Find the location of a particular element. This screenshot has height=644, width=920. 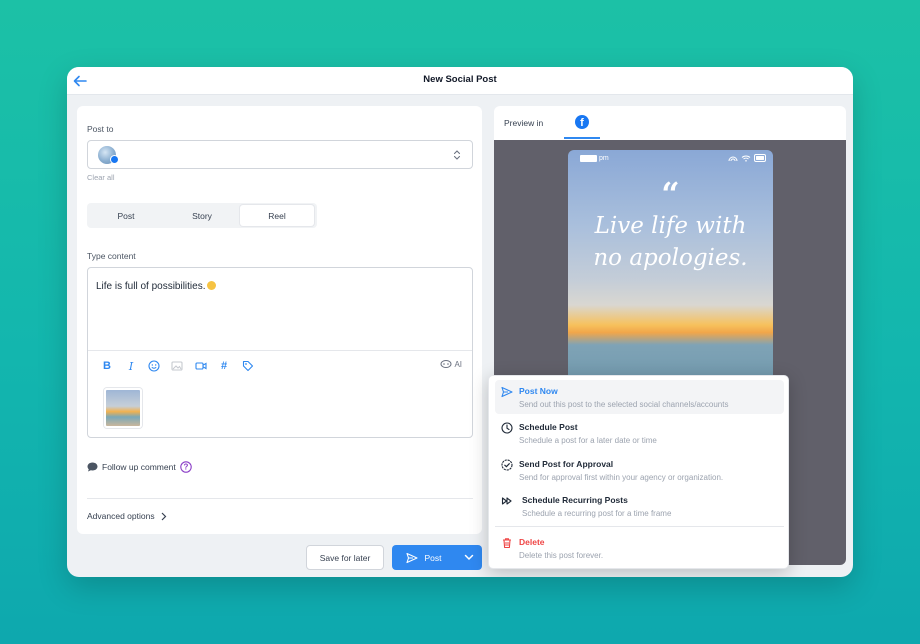

menu-divider is located at coordinates (639, 526).